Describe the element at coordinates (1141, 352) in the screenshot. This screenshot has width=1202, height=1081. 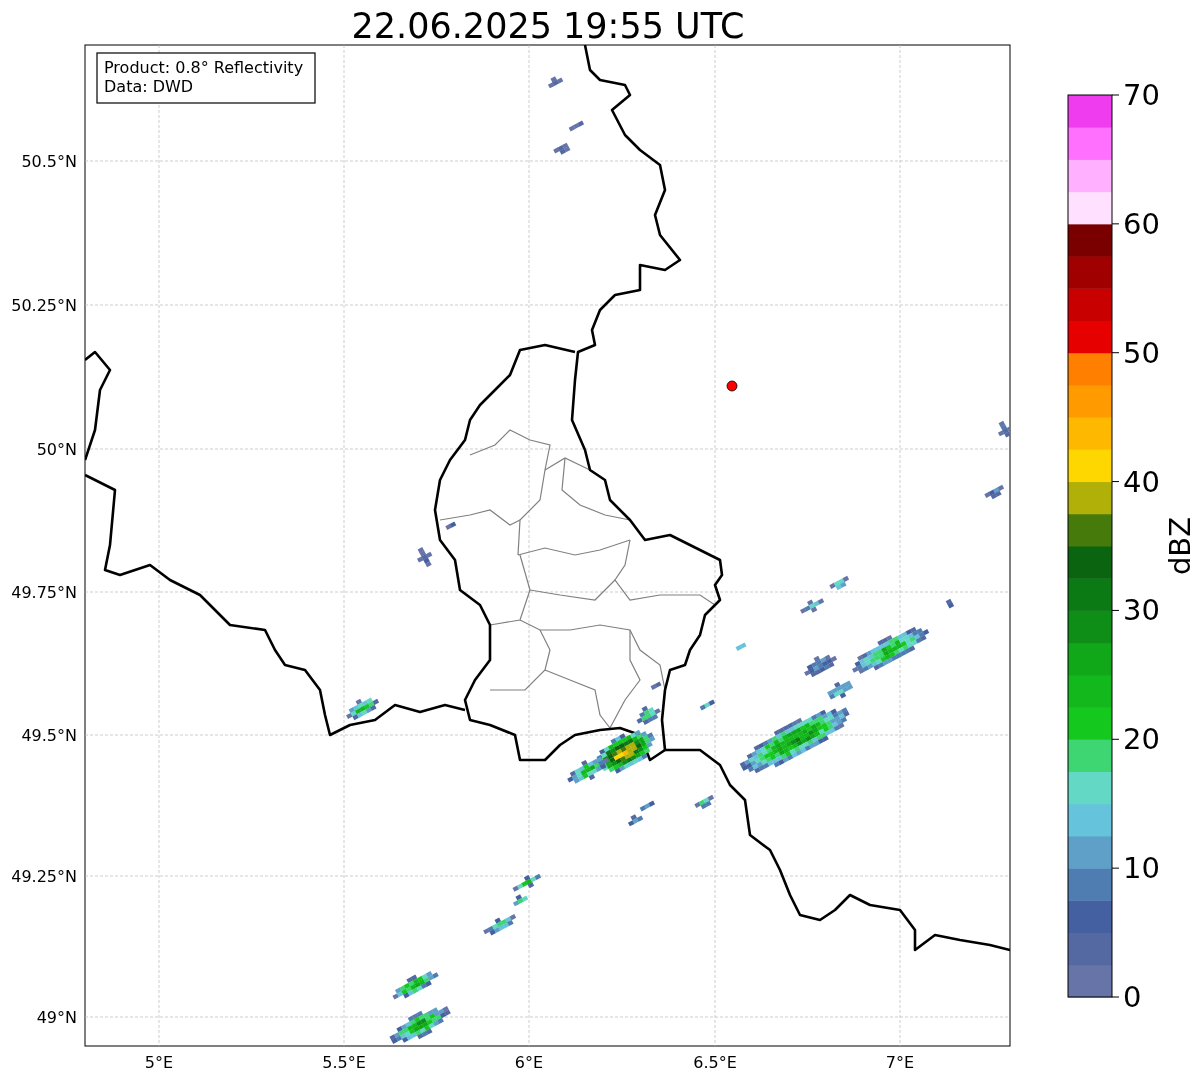
I see `tick-label: 50` at that location.